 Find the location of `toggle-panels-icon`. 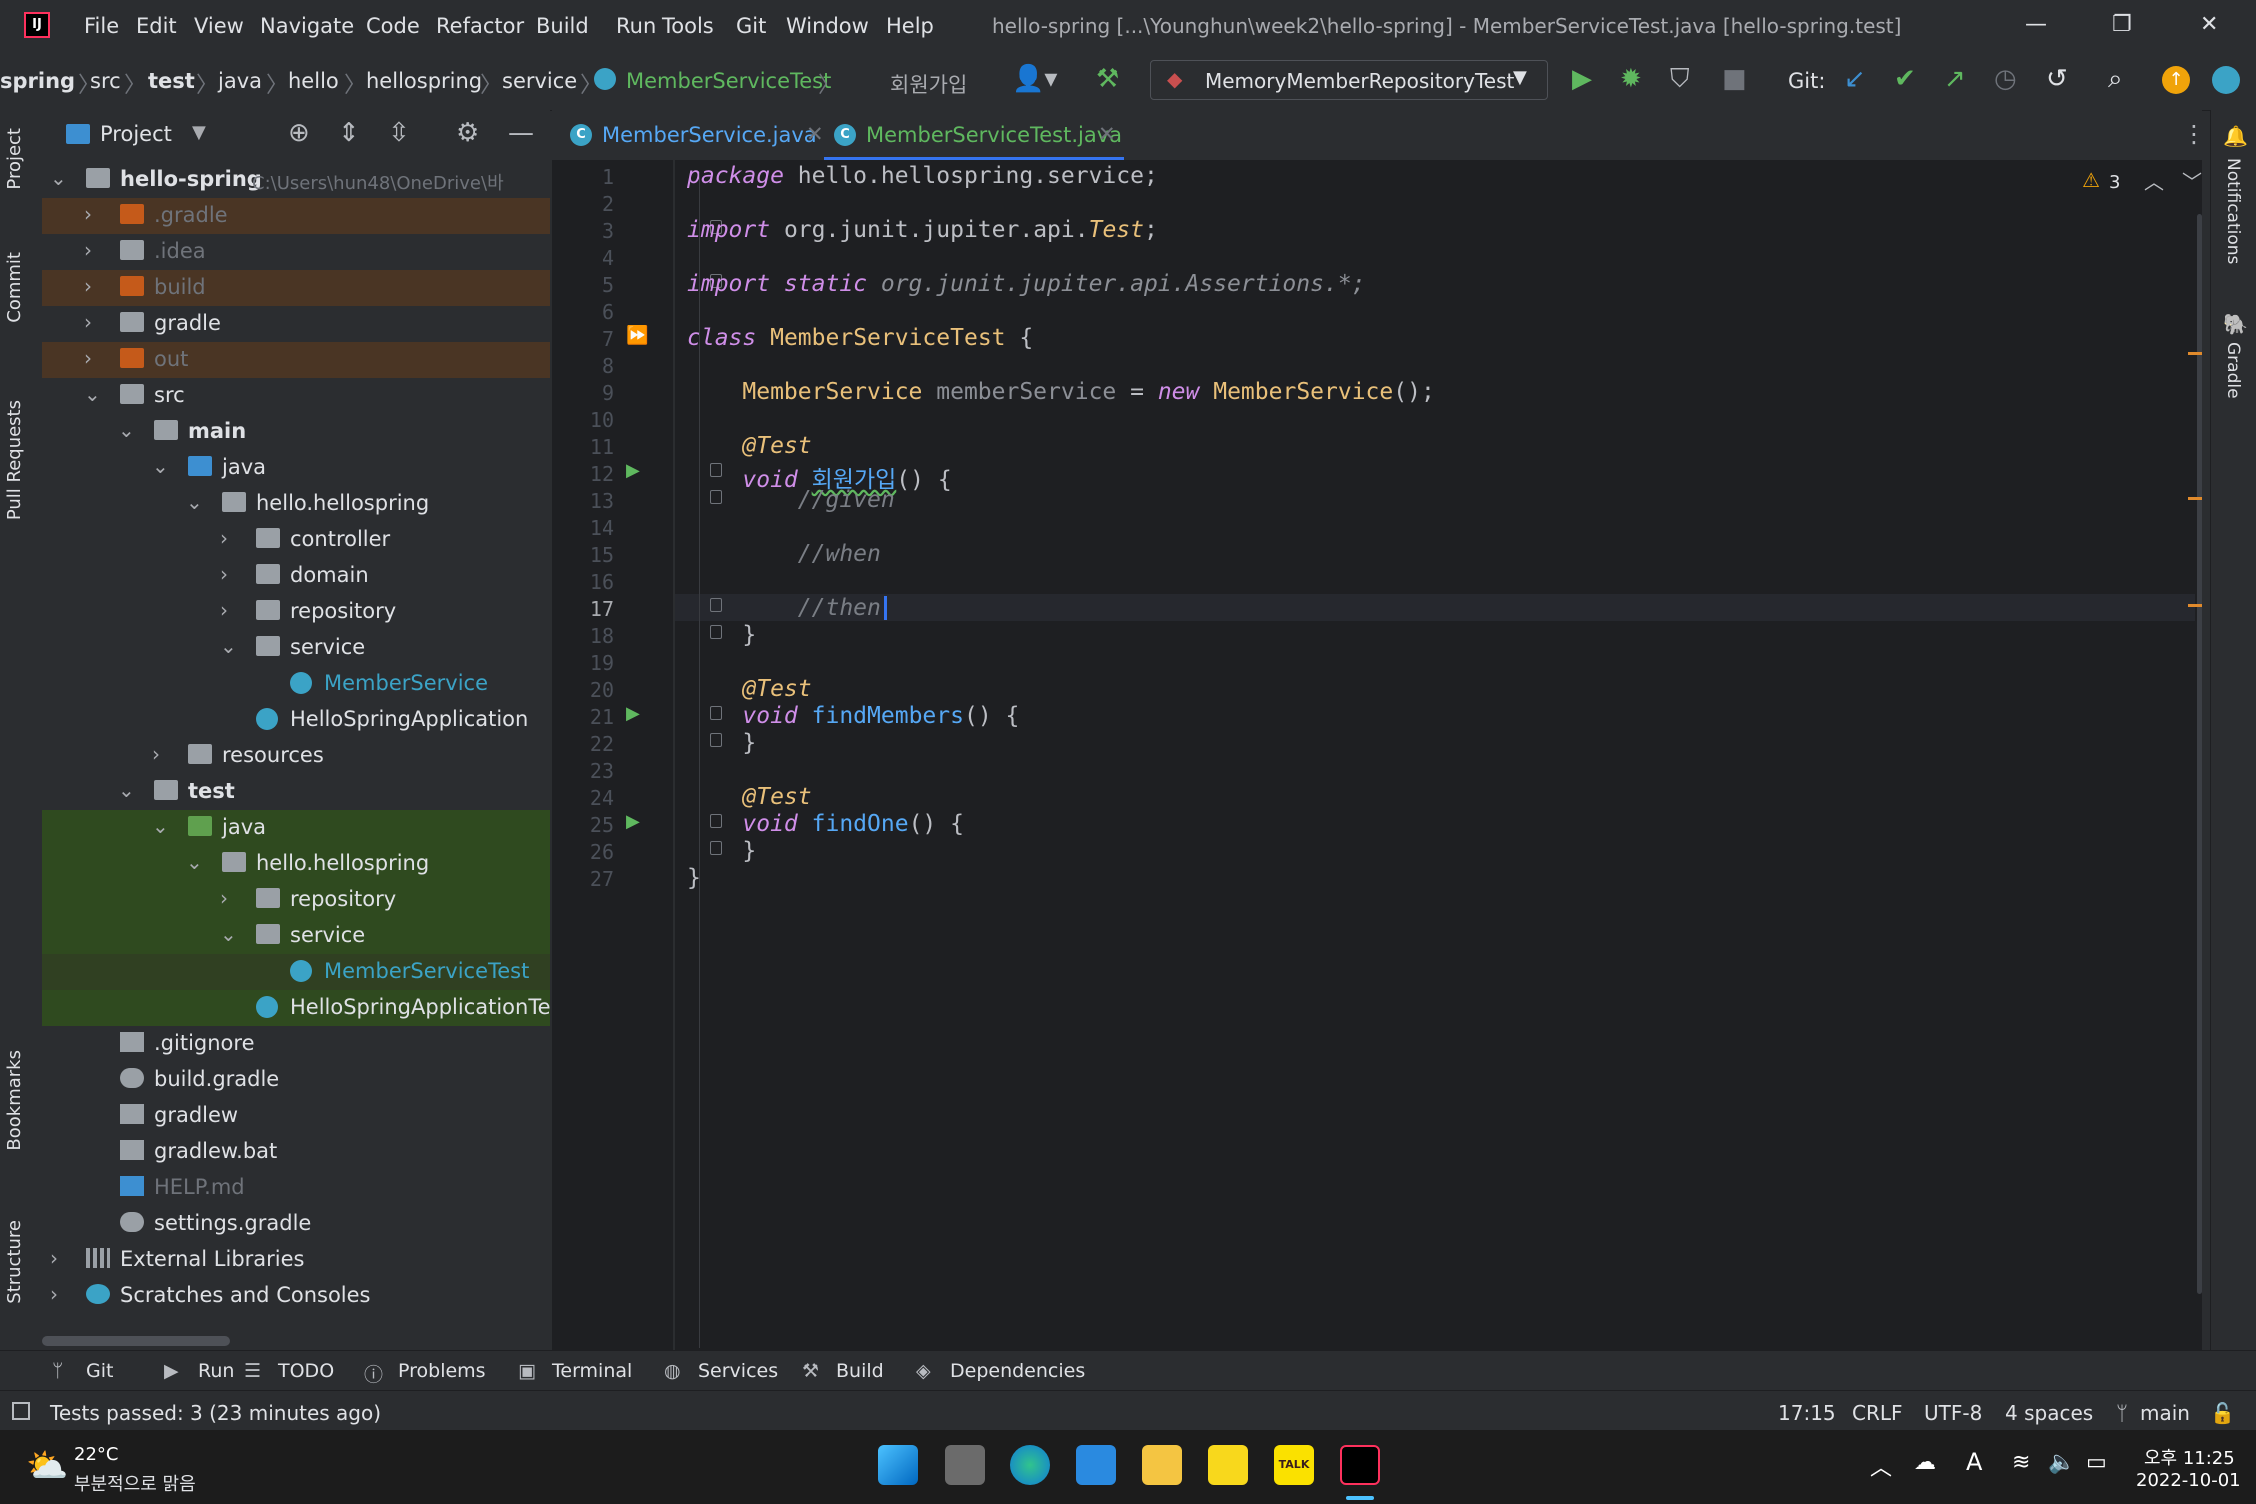

toggle-panels-icon is located at coordinates (21, 1411).